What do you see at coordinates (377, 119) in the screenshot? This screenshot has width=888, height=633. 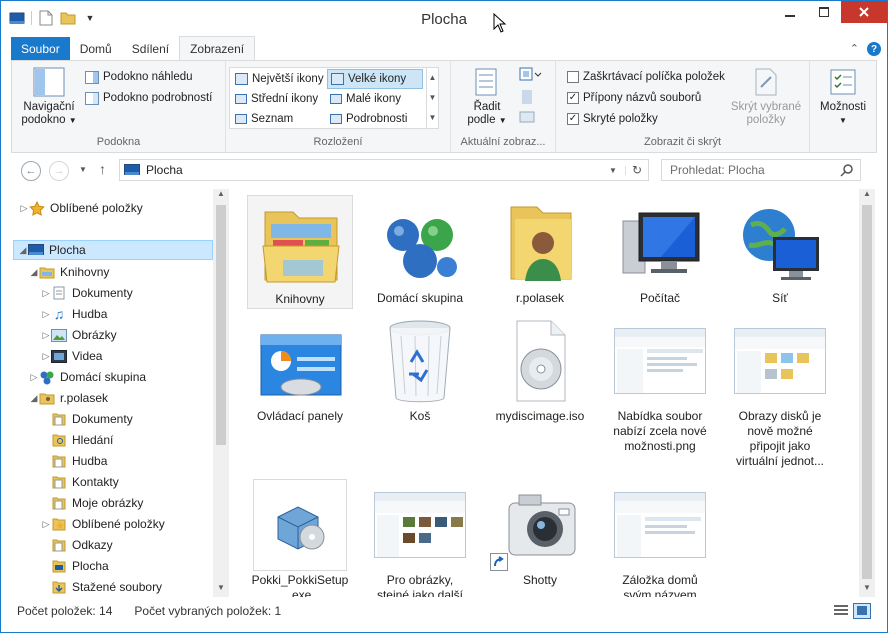 I see `layout-label: Podrobnosti` at bounding box center [377, 119].